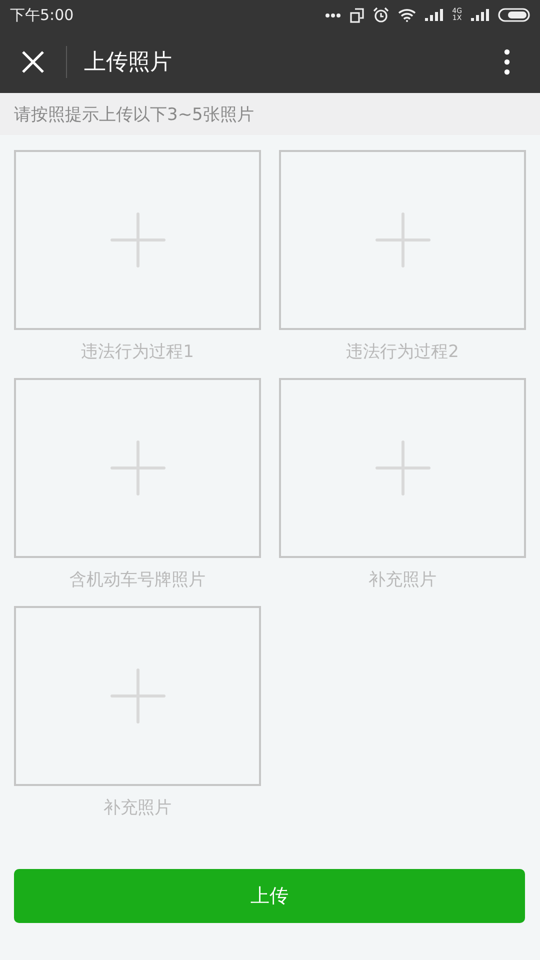 This screenshot has width=540, height=960. Describe the element at coordinates (269, 896) in the screenshot. I see `upload-button: 上传` at that location.